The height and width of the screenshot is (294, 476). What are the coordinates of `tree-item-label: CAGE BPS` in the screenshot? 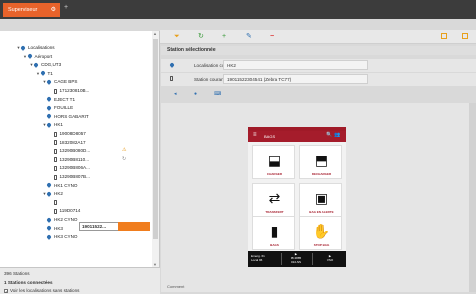 It's located at (66, 82).